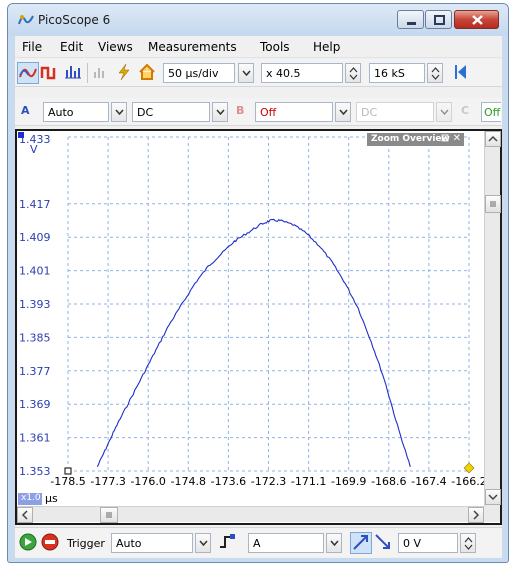  What do you see at coordinates (35, 304) in the screenshot?
I see `y-tick-label: 1.393` at bounding box center [35, 304].